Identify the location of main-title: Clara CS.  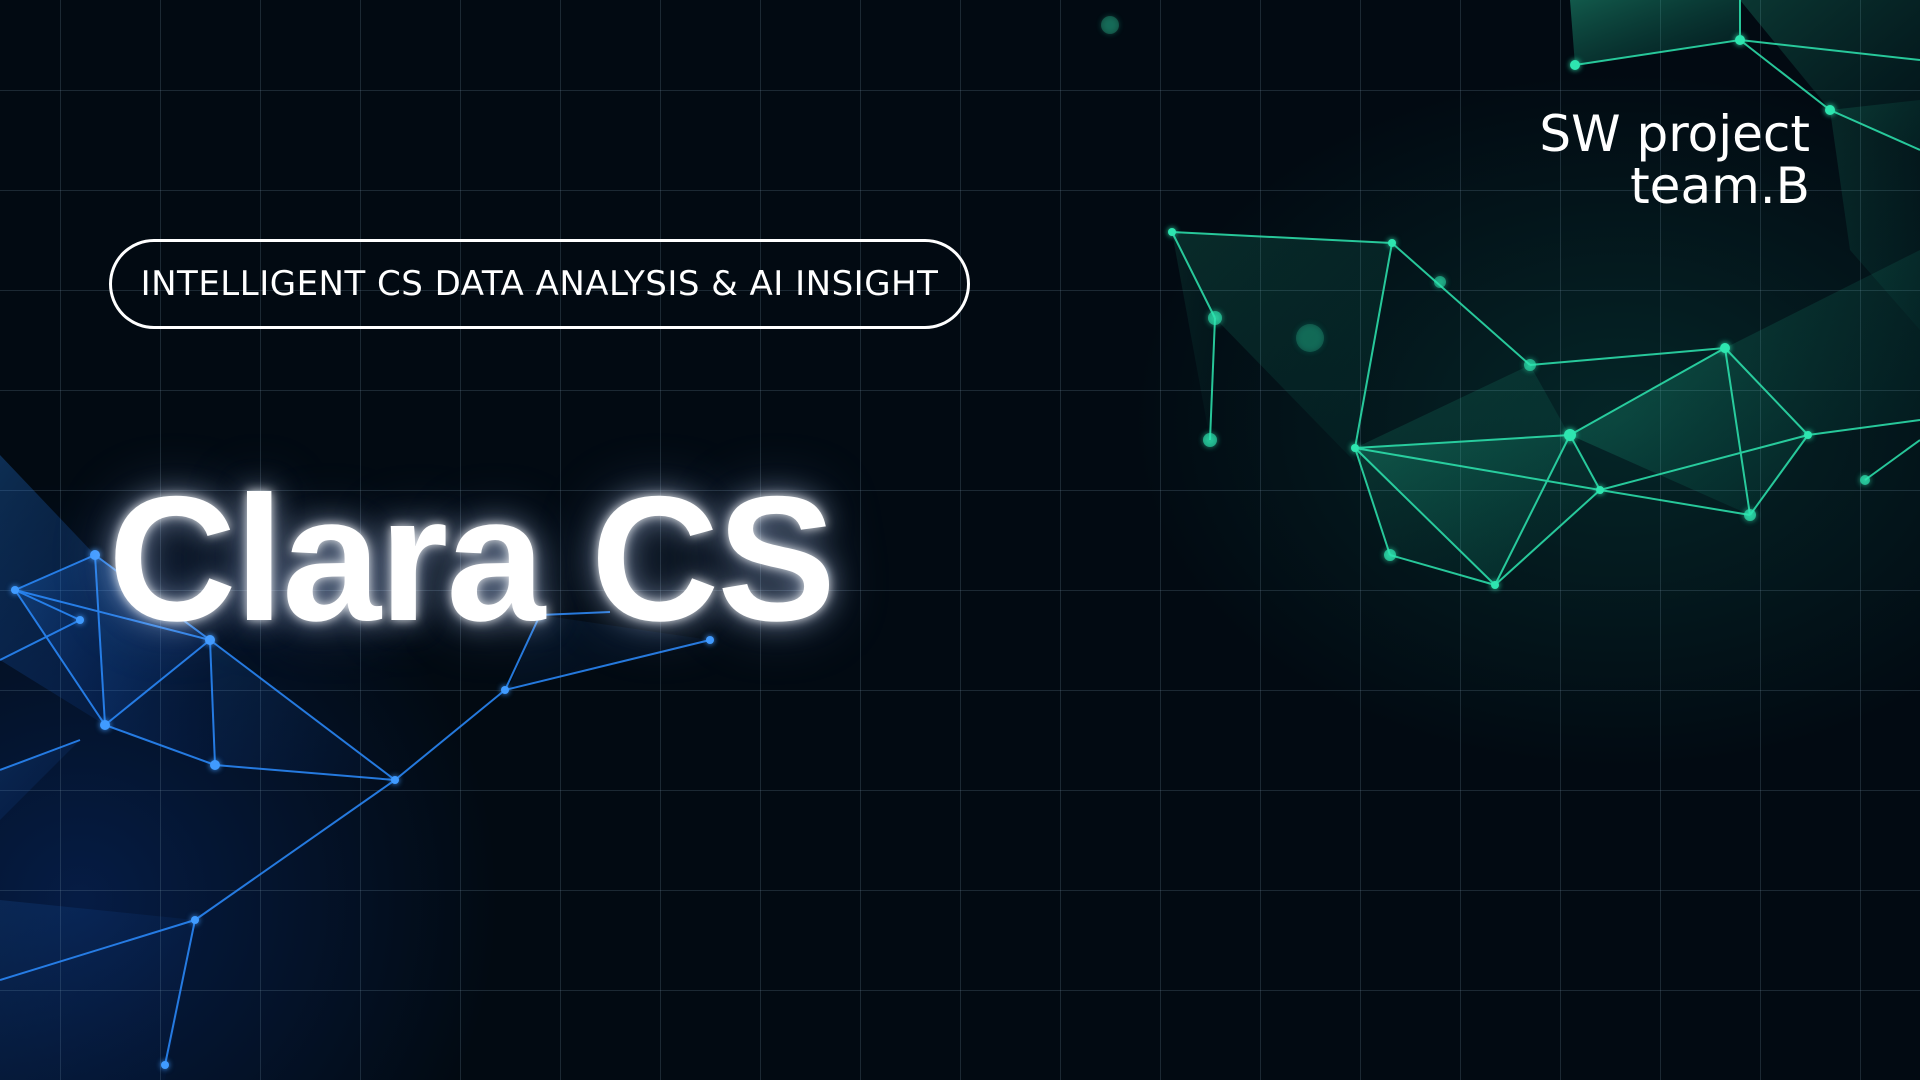
(472, 558).